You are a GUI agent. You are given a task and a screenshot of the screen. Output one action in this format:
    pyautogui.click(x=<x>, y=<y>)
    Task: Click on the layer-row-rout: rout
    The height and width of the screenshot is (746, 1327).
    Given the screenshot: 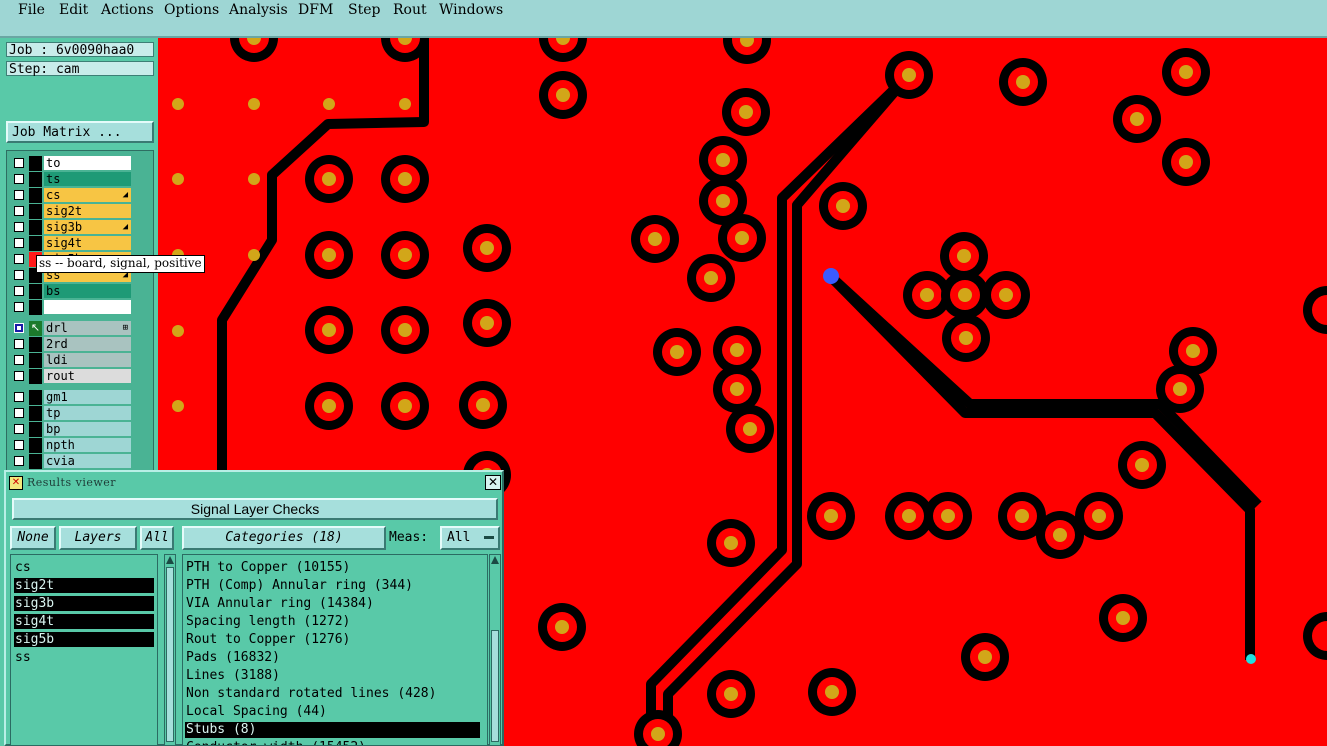 What is the action you would take?
    pyautogui.click(x=70, y=376)
    